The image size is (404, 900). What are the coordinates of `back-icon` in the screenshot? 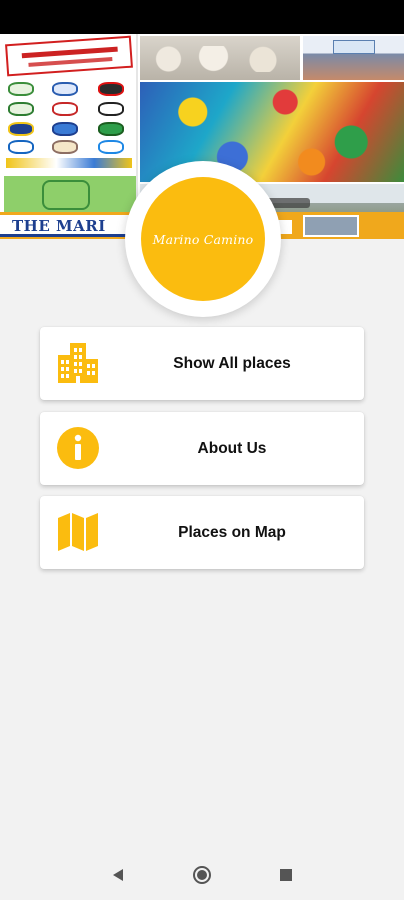 It's located at (118, 877).